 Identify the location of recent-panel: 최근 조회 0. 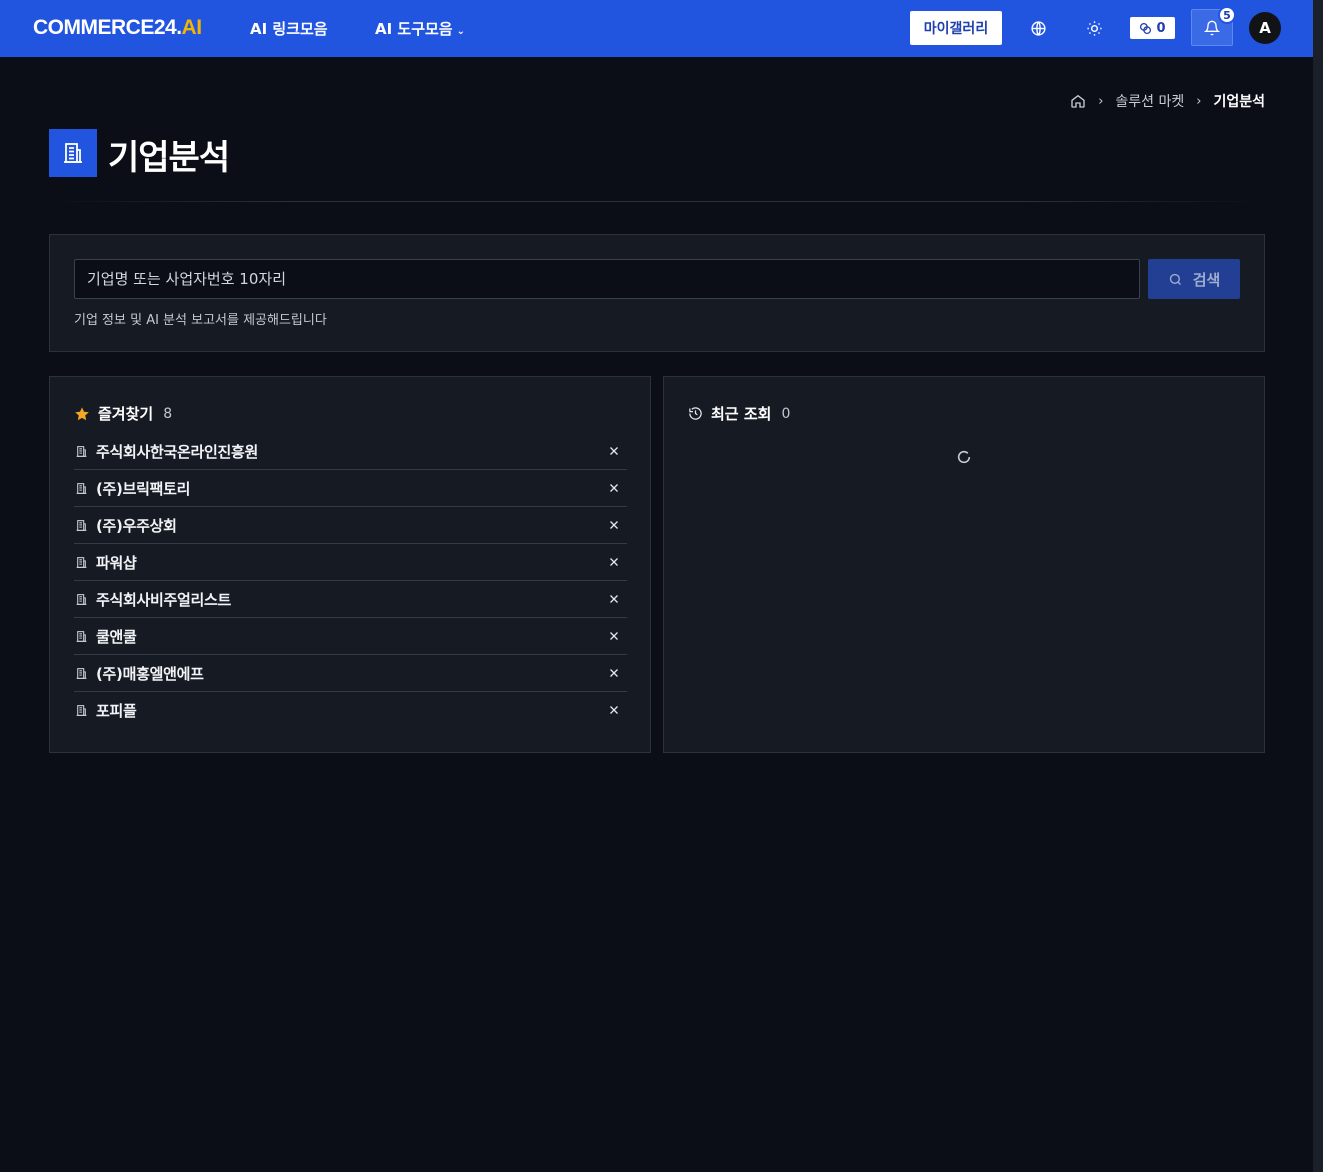
(964, 564).